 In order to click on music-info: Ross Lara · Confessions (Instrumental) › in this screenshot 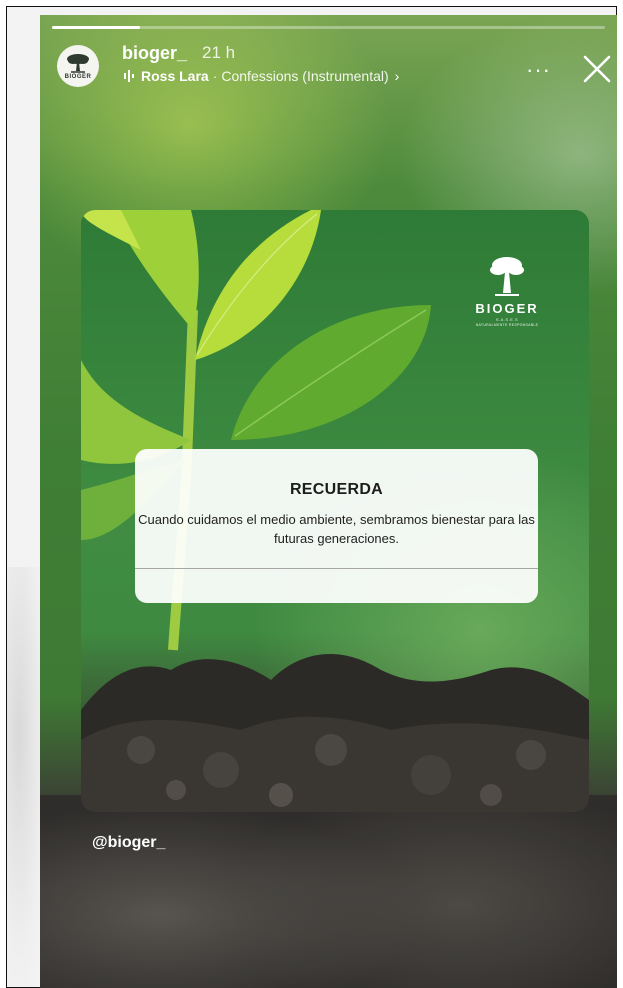, I will do `click(261, 76)`.